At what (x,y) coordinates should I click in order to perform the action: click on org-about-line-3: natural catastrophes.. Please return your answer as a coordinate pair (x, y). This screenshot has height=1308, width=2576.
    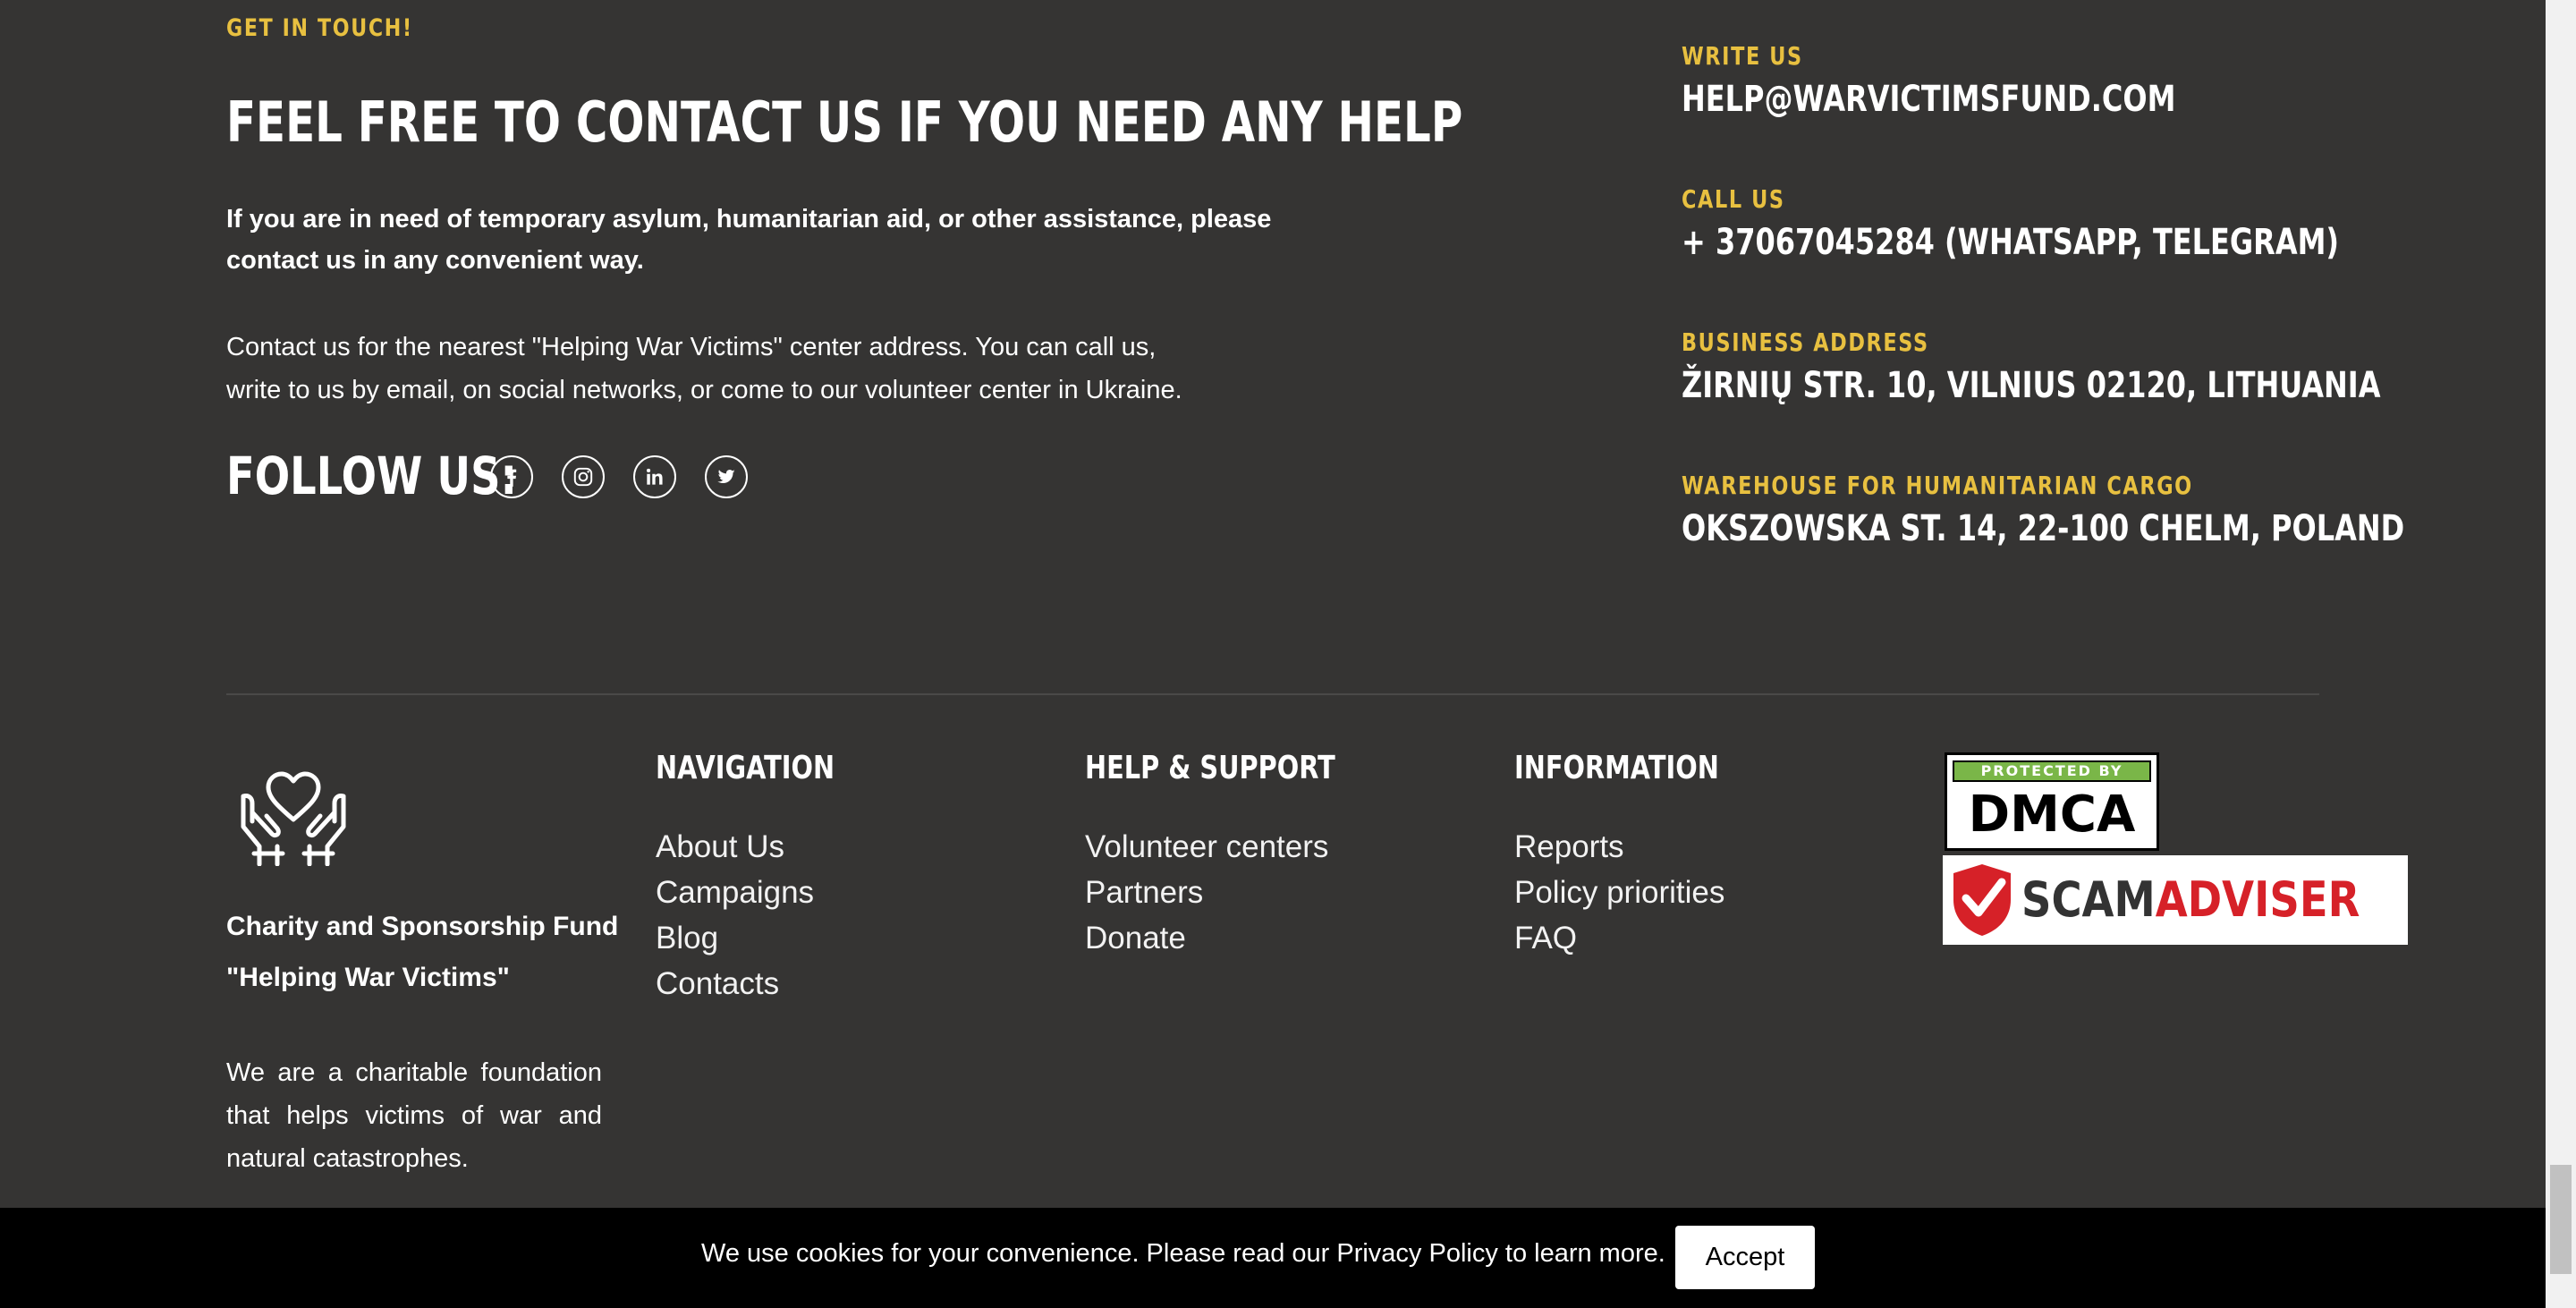
    Looking at the image, I should click on (347, 1158).